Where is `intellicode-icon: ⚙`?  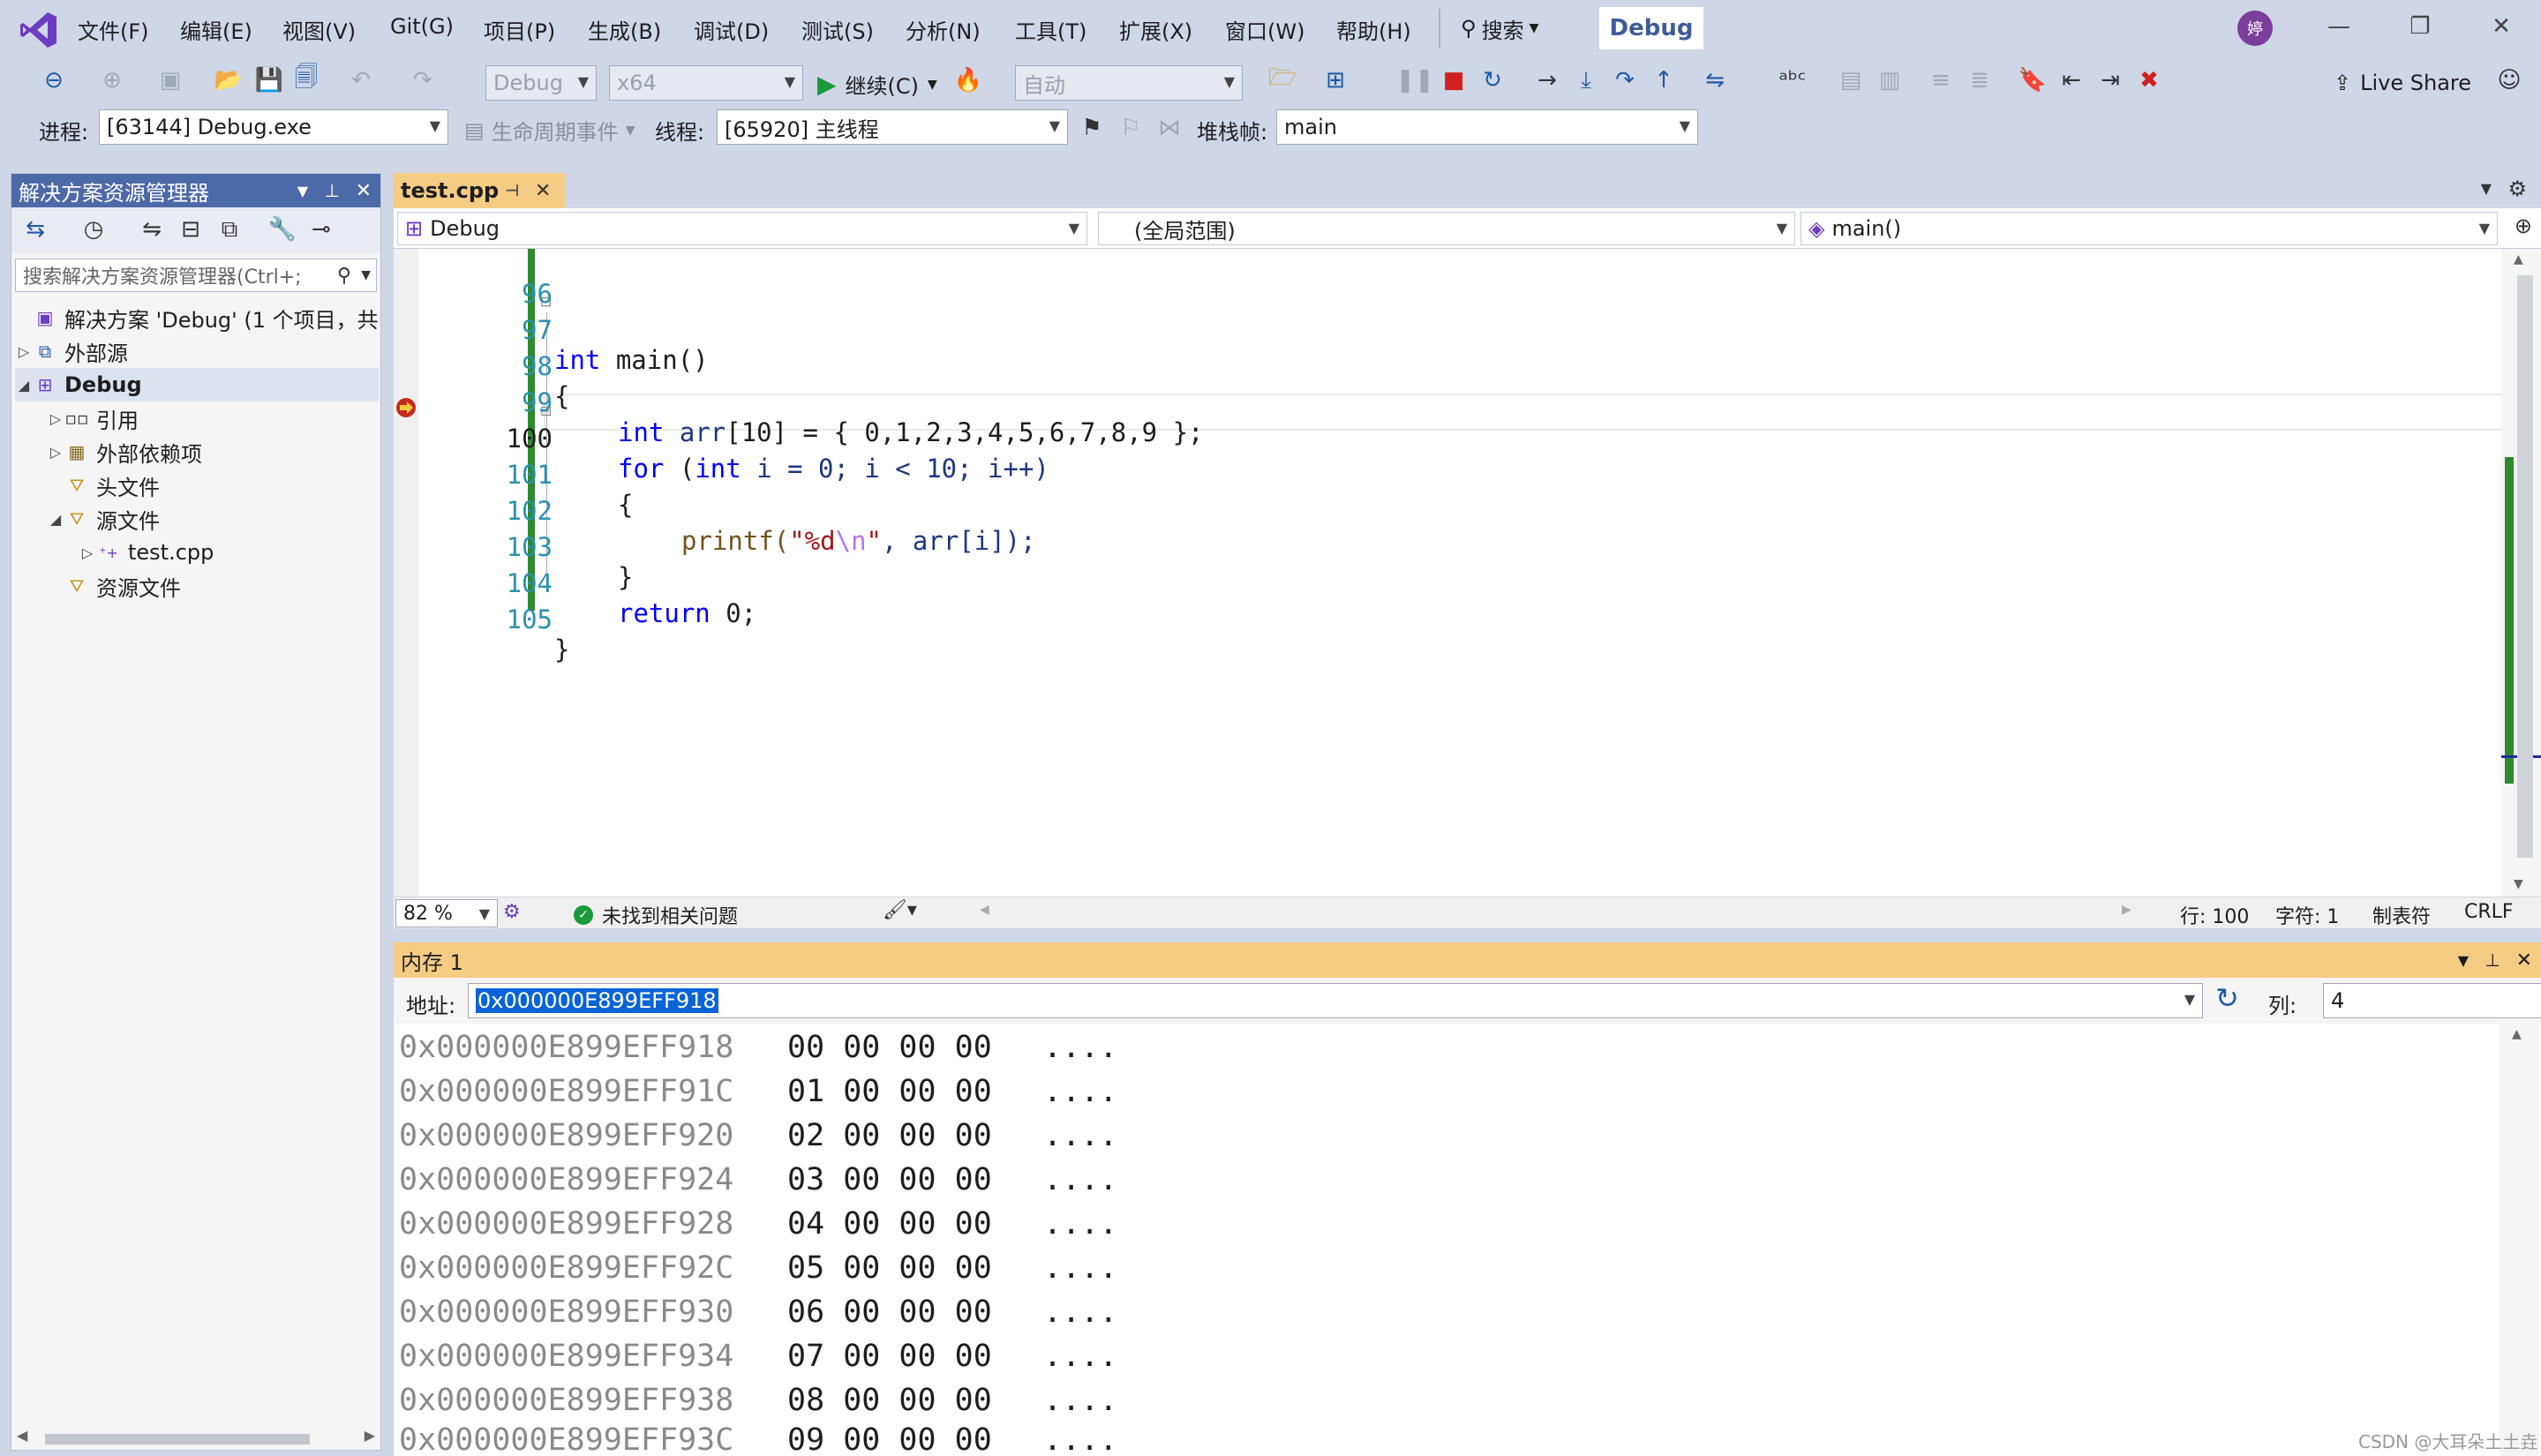
intellicode-icon: ⚙ is located at coordinates (512, 912).